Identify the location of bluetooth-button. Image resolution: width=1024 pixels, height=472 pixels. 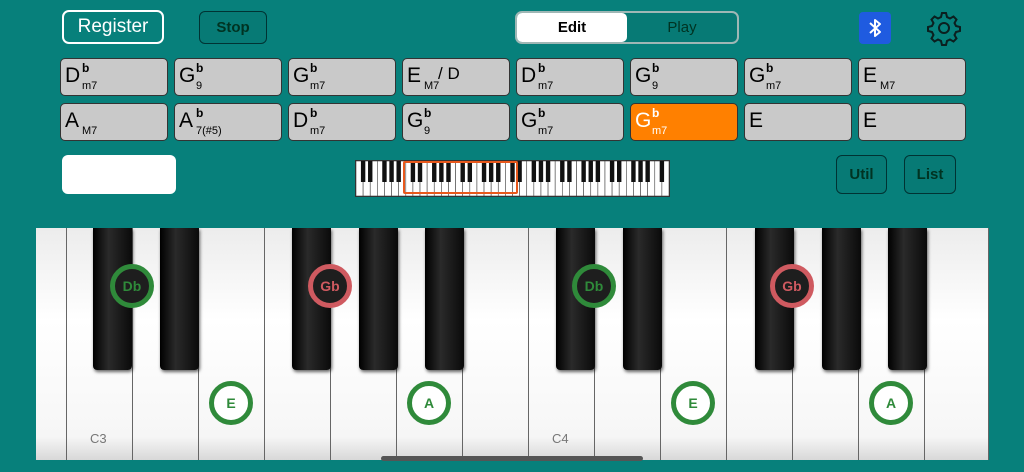
(875, 28).